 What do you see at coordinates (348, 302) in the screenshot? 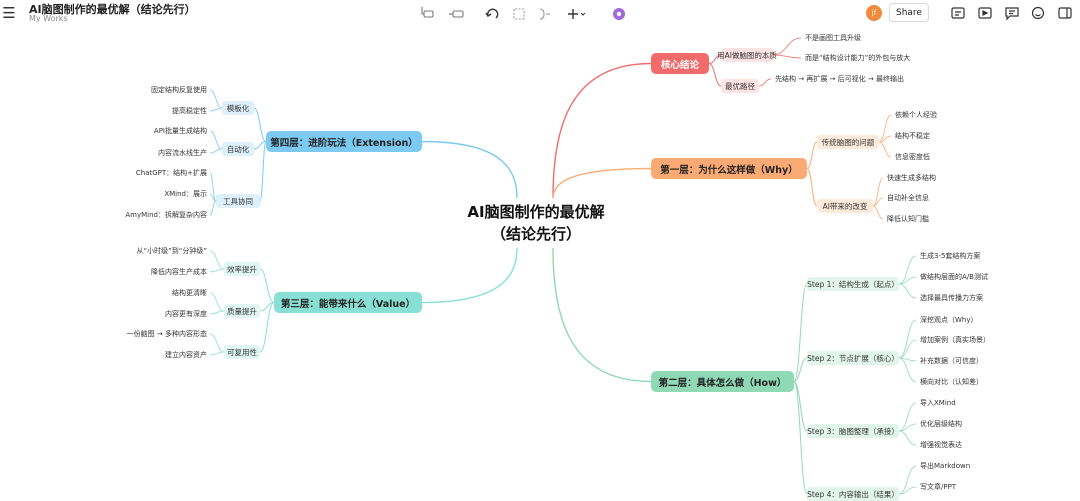
I see `branch-value: 第三层：能带来什么（Value）` at bounding box center [348, 302].